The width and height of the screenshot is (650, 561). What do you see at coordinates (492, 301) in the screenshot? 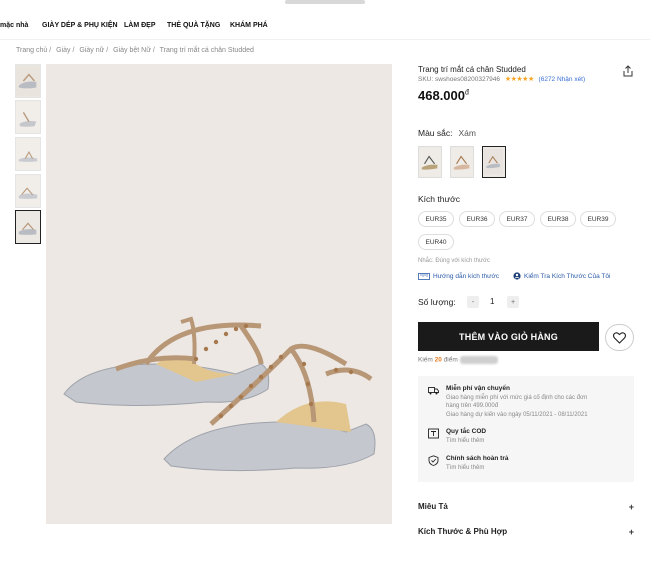
I see `quantity-value: 1` at bounding box center [492, 301].